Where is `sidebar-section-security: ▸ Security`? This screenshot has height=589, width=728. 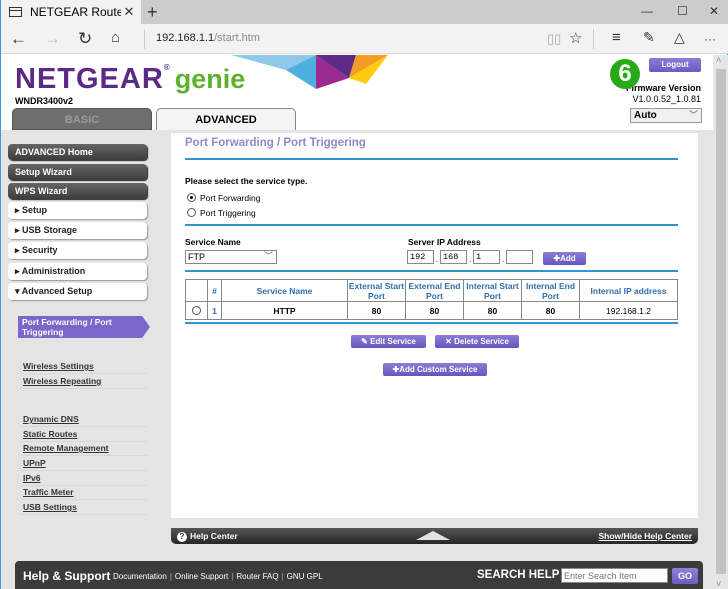 sidebar-section-security: ▸ Security is located at coordinates (77, 250).